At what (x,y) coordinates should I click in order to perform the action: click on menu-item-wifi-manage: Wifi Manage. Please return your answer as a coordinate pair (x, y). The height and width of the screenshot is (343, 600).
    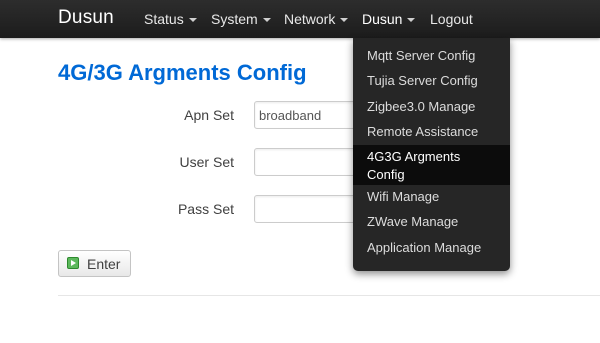
    Looking at the image, I should click on (431, 197).